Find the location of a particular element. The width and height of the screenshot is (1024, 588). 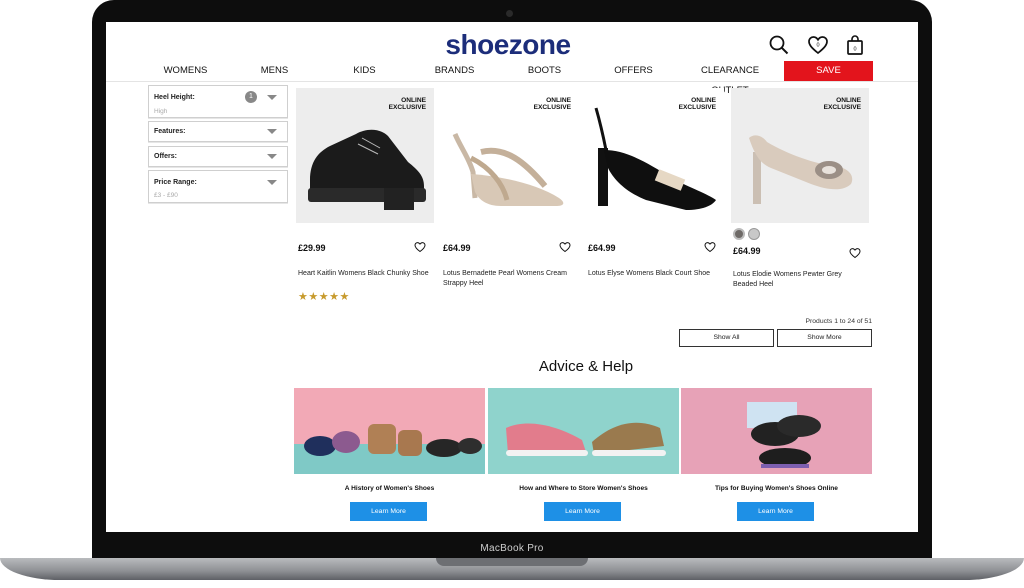

article-title: Tips for Buying Women's Shoes Online is located at coordinates (776, 488).